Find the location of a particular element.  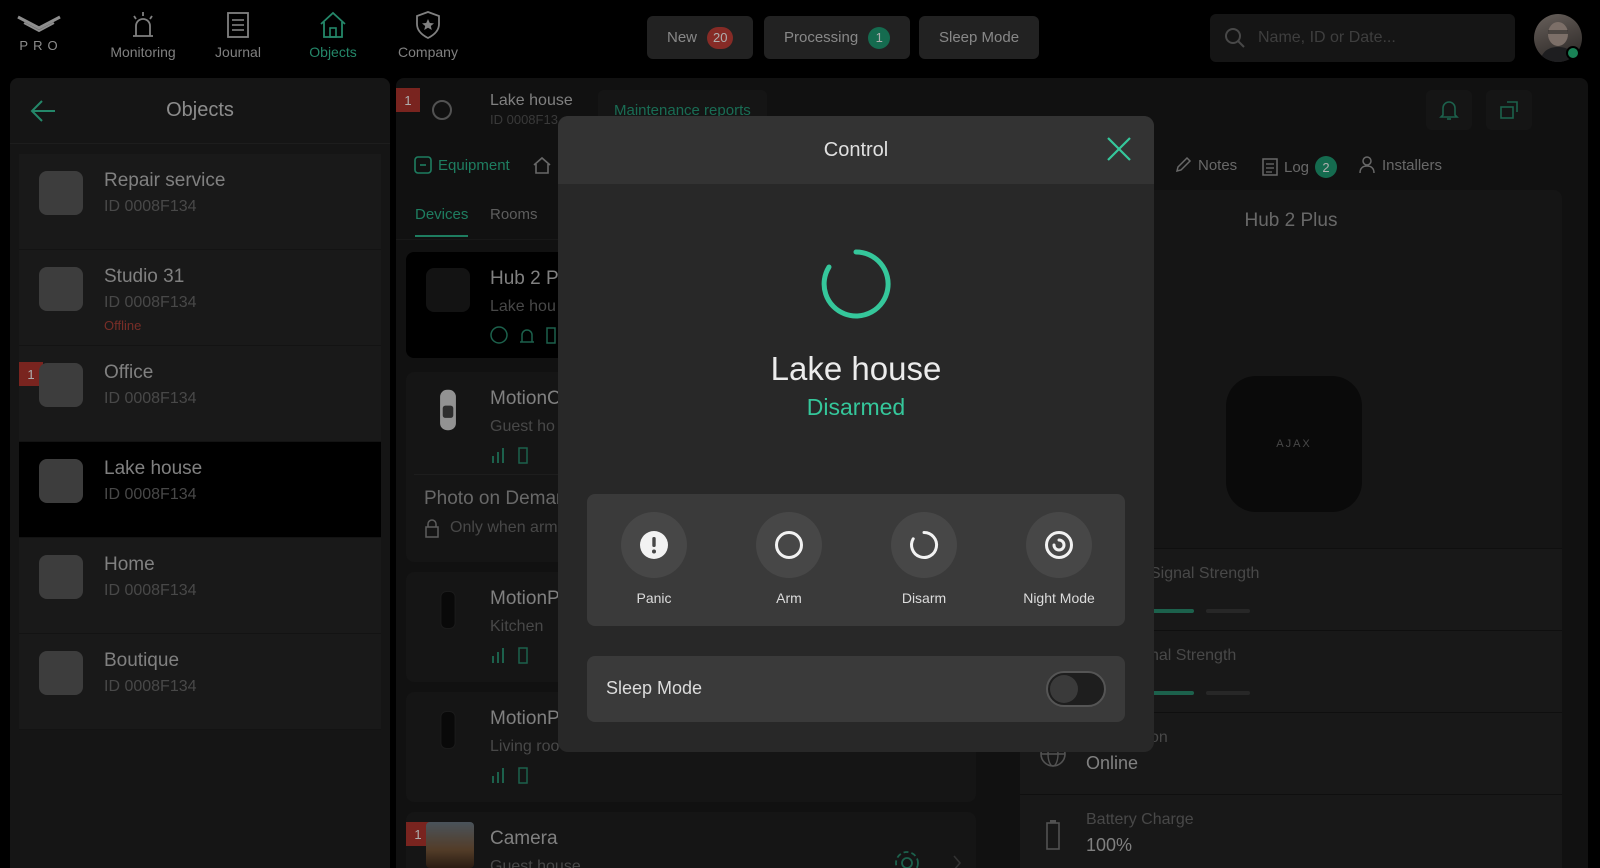

disarm-button: Disarm is located at coordinates (924, 559).